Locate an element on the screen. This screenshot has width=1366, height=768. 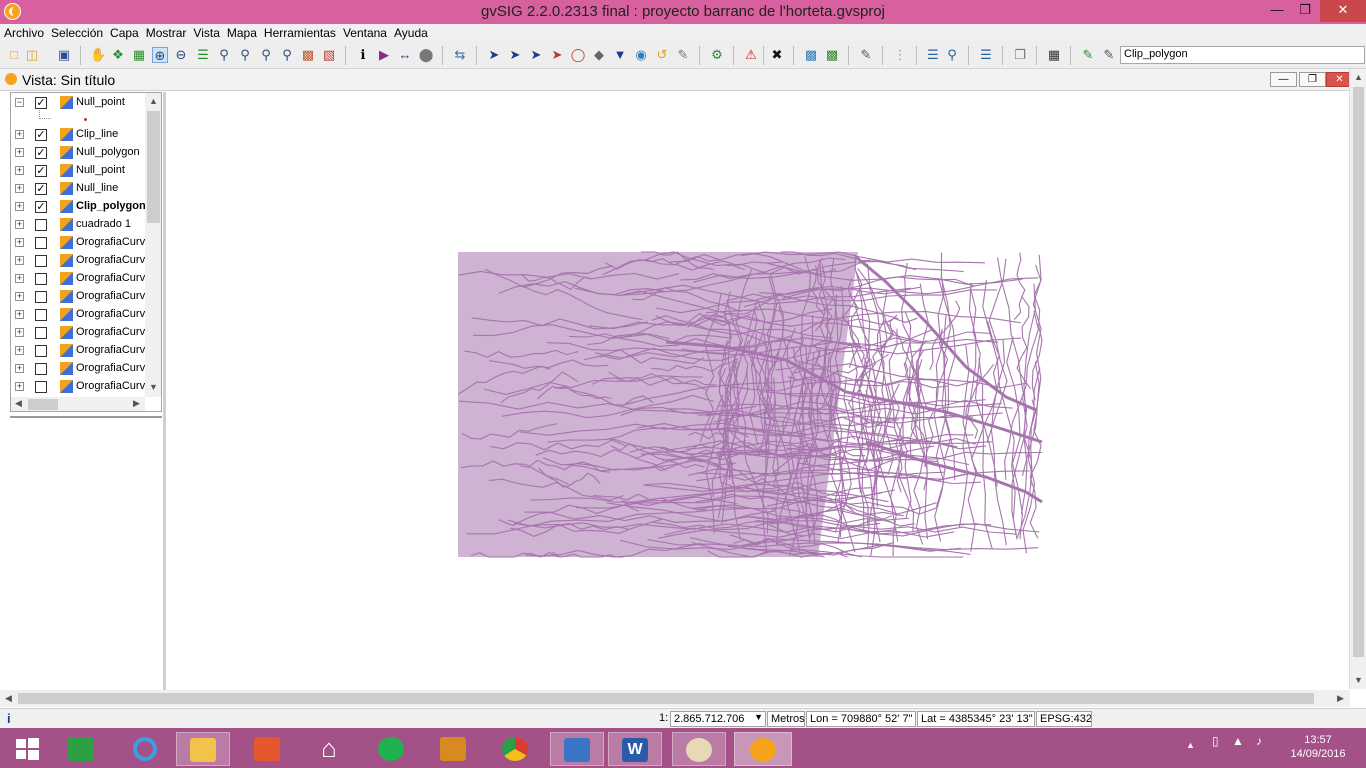
search-icon: ⚲ is located at coordinates (952, 55).